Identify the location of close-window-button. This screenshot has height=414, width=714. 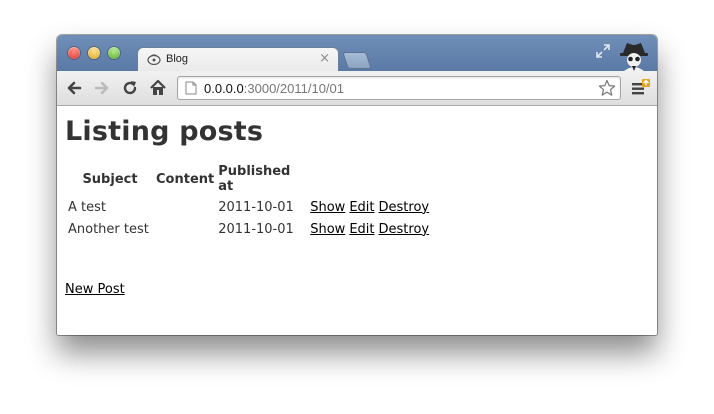
(74, 53).